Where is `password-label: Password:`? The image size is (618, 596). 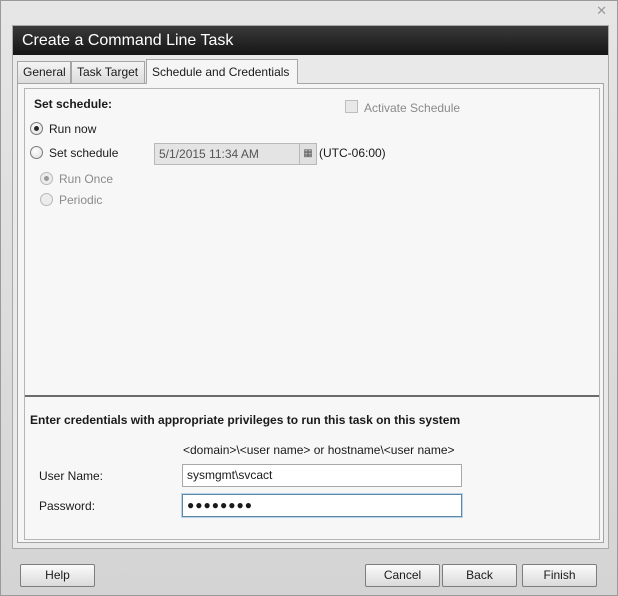 password-label: Password: is located at coordinates (67, 506).